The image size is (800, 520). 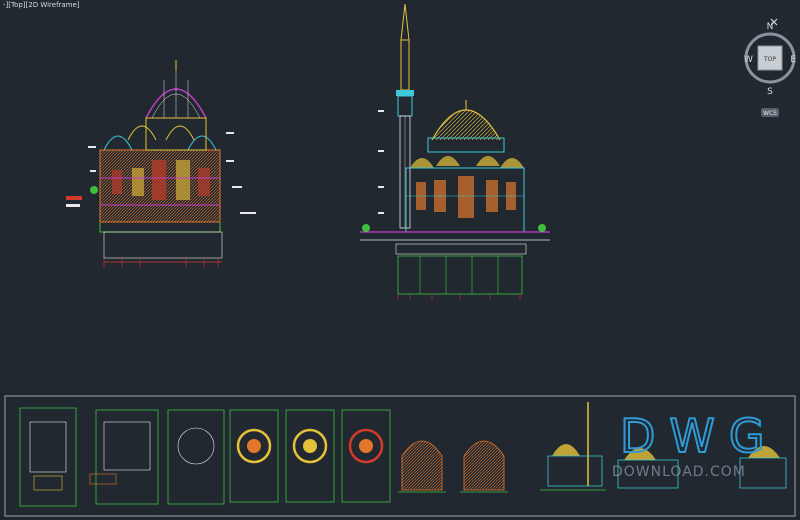 I want to click on viewcube-west: W, so click(x=748, y=60).